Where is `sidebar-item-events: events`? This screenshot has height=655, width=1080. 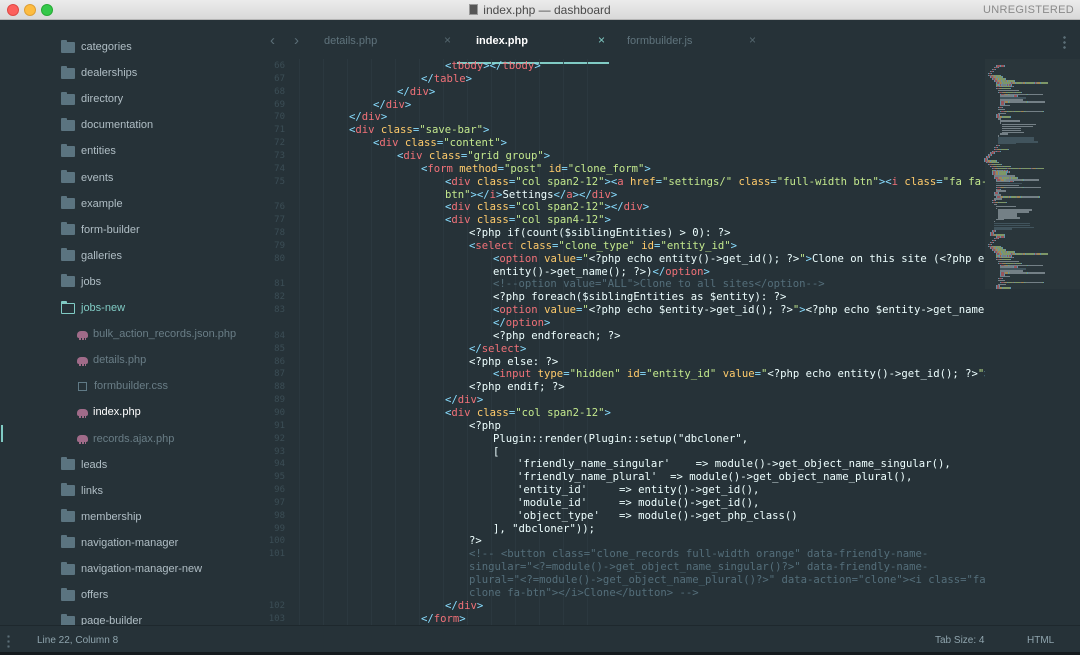 sidebar-item-events: events is located at coordinates (127, 178).